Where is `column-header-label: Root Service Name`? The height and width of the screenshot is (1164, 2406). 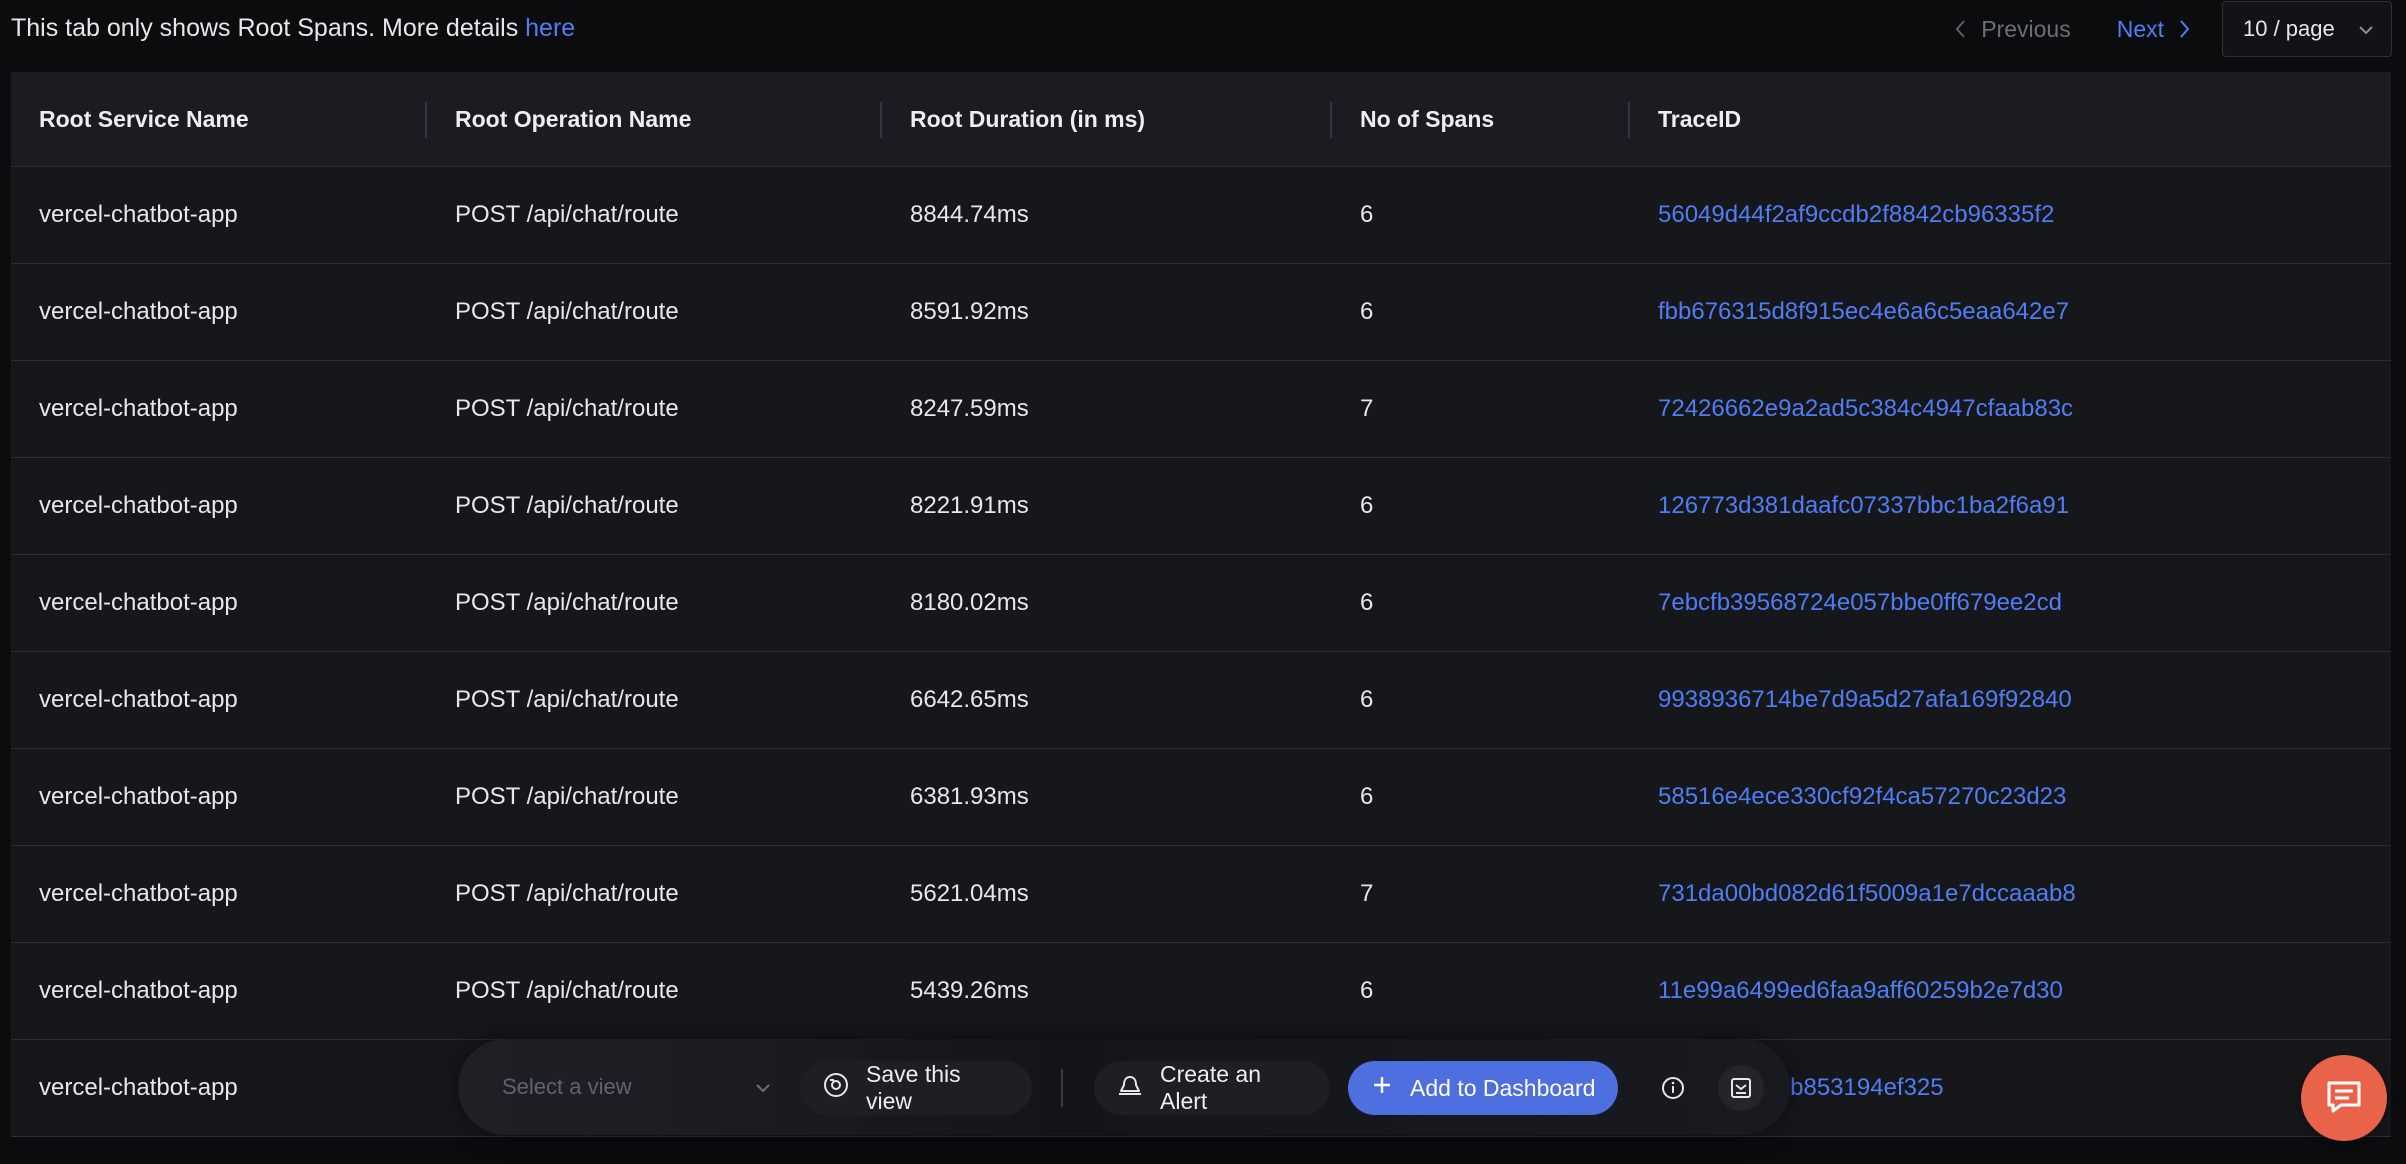
column-header-label: Root Service Name is located at coordinates (144, 118).